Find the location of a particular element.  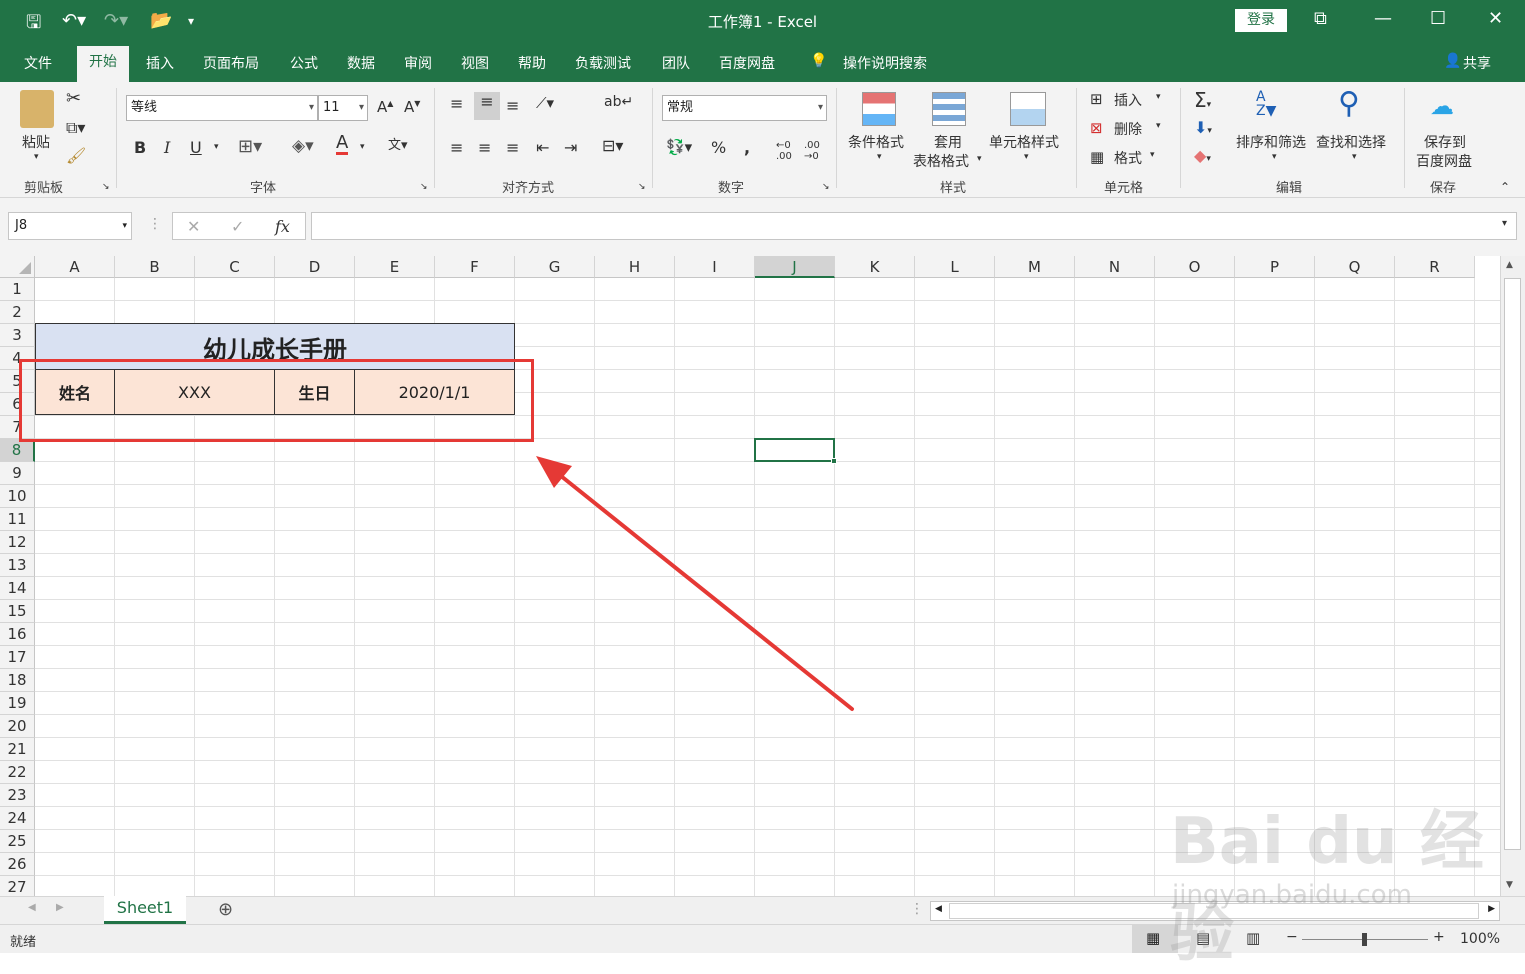

login-button: 登录 is located at coordinates (1261, 20).